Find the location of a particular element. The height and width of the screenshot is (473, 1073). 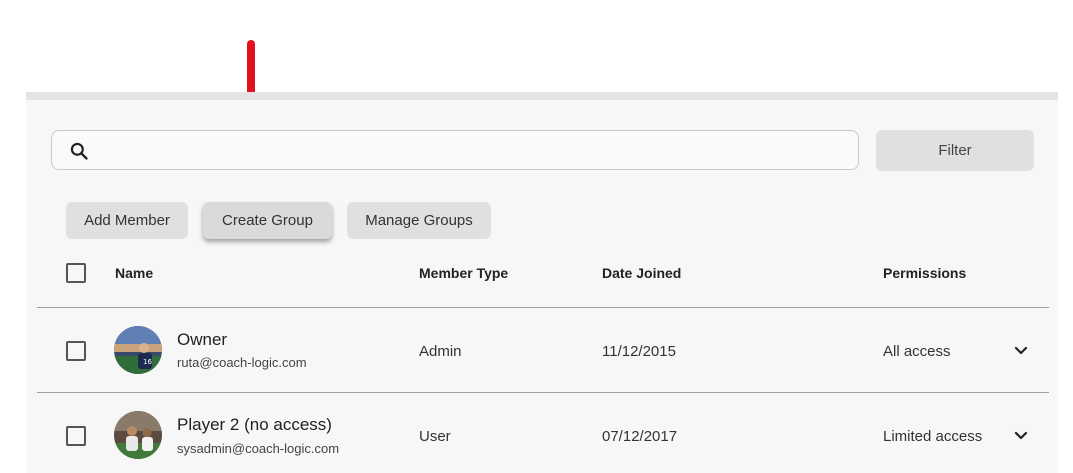

member-email: ruta@coach-logic.com is located at coordinates (242, 362).